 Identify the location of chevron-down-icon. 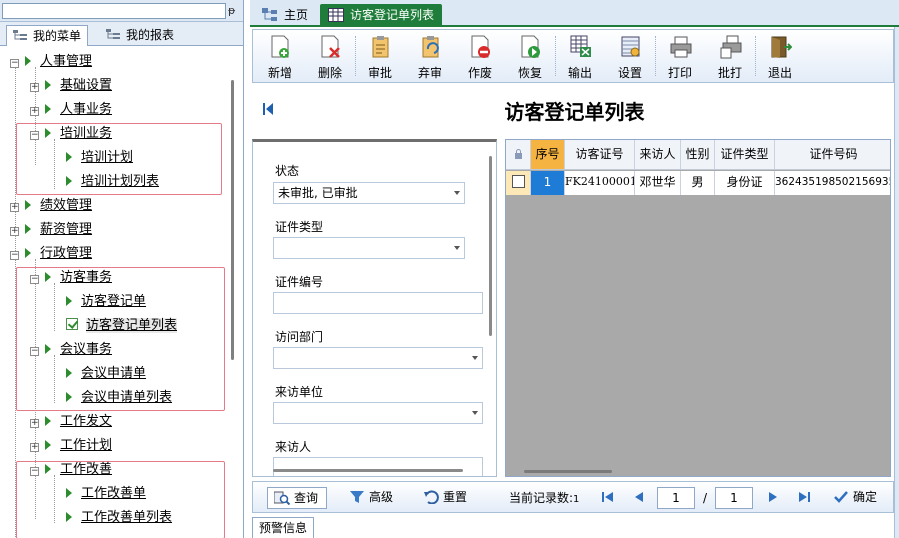
(475, 358).